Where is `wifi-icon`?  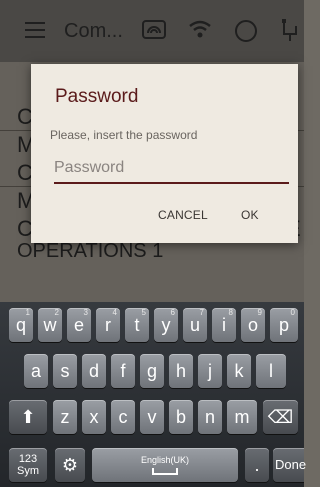 wifi-icon is located at coordinates (200, 30).